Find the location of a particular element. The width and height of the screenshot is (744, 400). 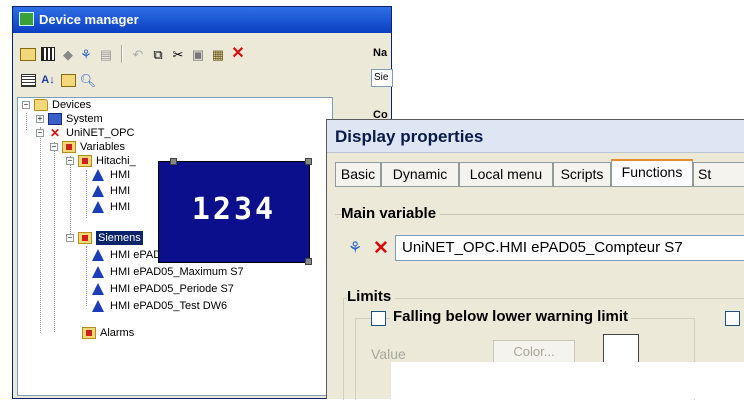

tree-label: Variables is located at coordinates (103, 147).